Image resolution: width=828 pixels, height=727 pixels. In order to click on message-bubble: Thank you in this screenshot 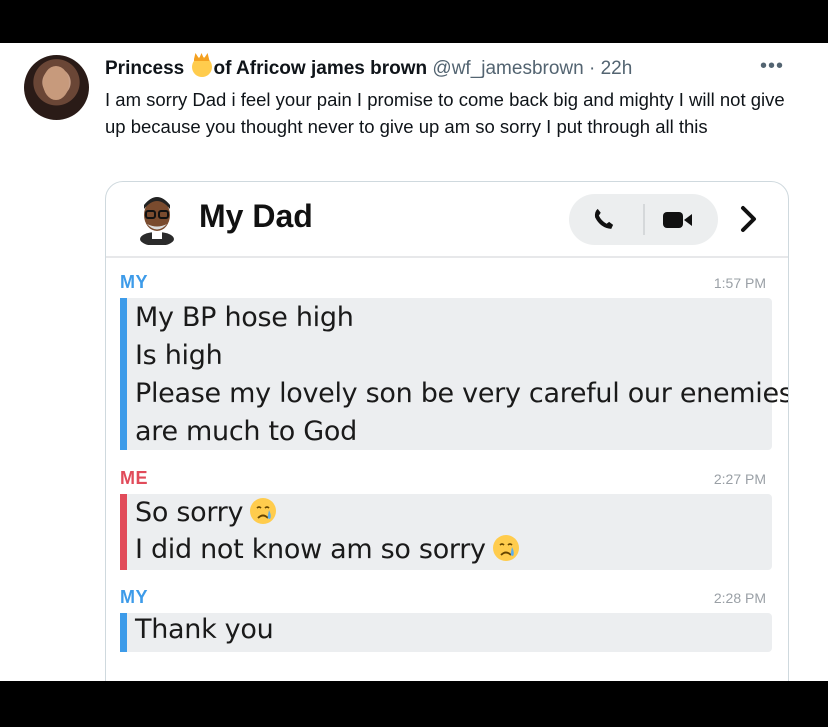, I will do `click(446, 632)`.